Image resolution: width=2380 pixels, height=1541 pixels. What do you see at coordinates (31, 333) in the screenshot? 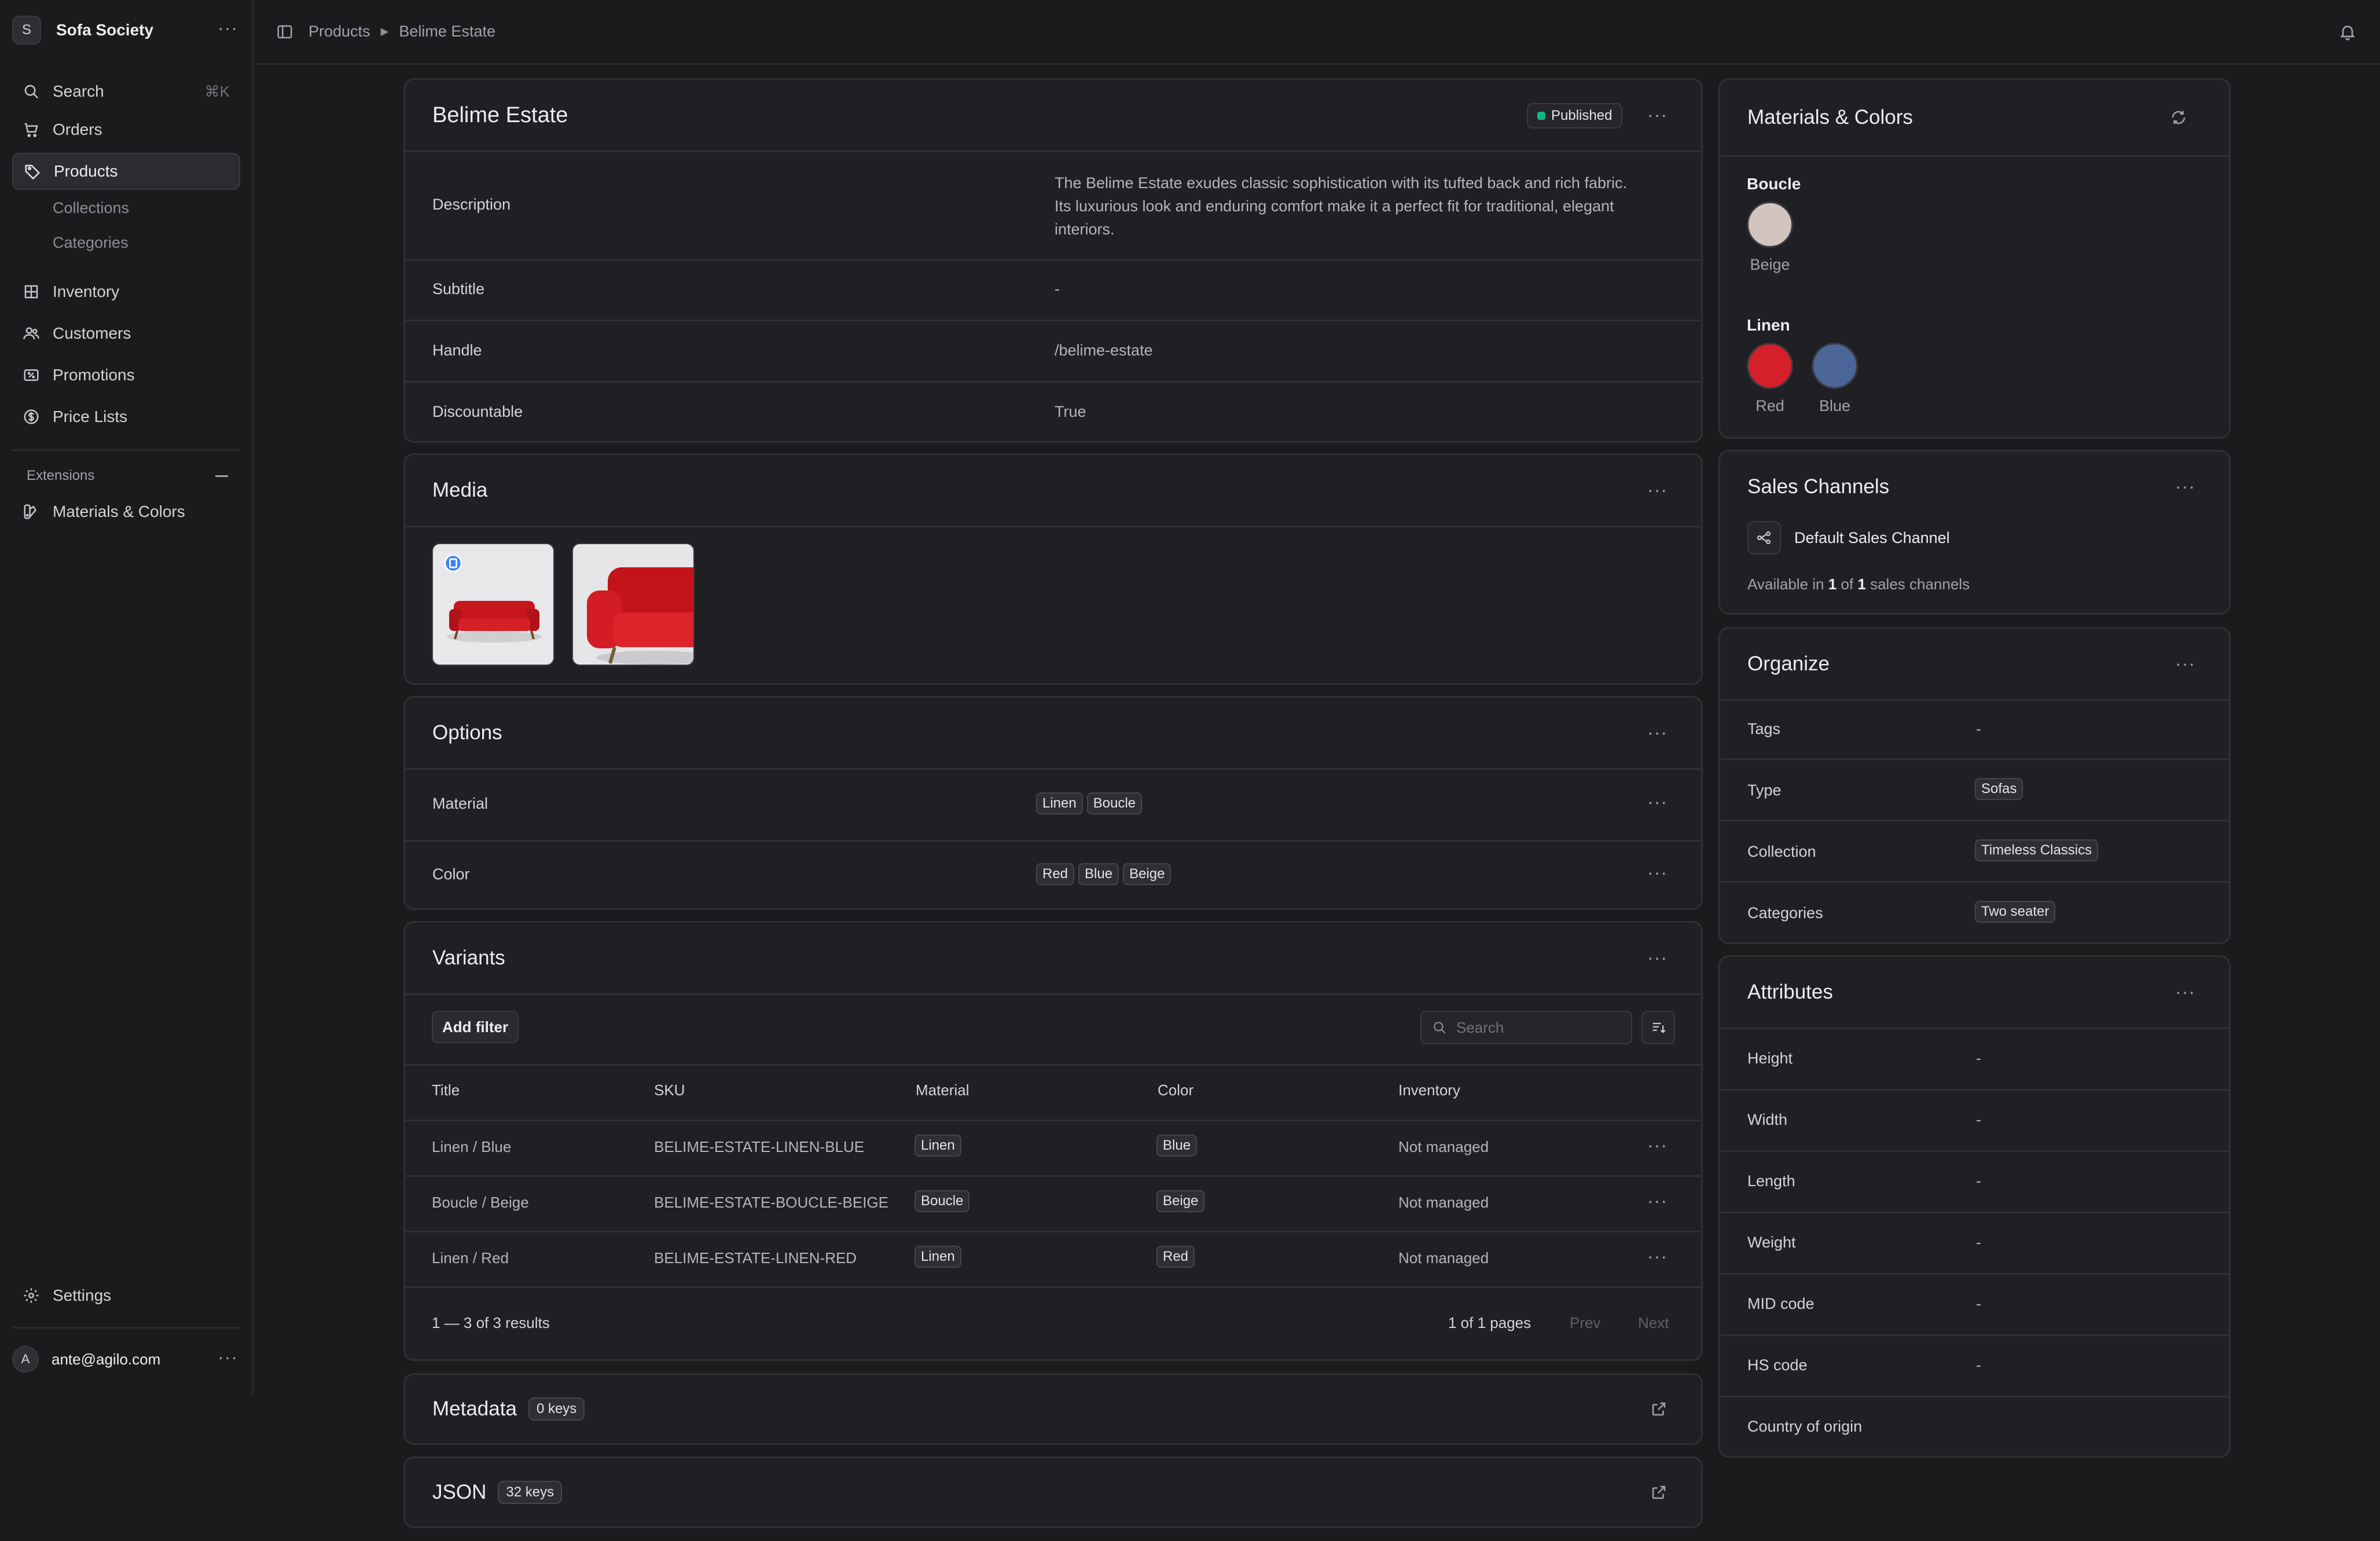
I see `users-icon` at bounding box center [31, 333].